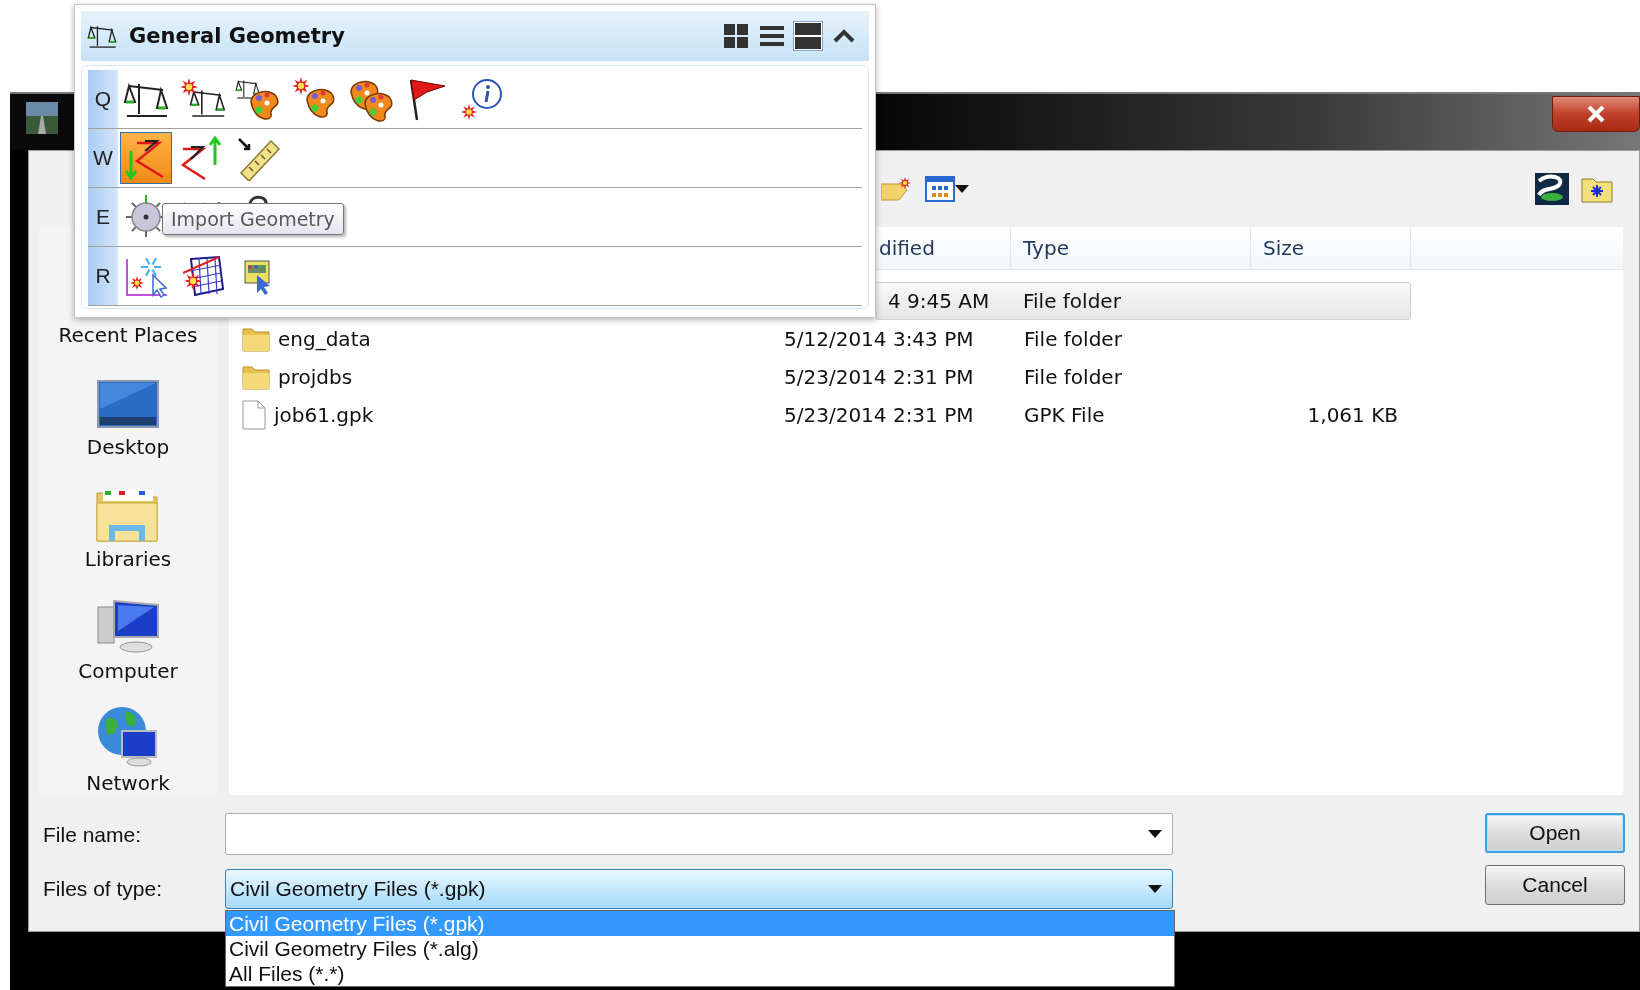 This screenshot has height=990, width=1640. I want to click on date-cell: 4 9:45 AM, so click(939, 301).